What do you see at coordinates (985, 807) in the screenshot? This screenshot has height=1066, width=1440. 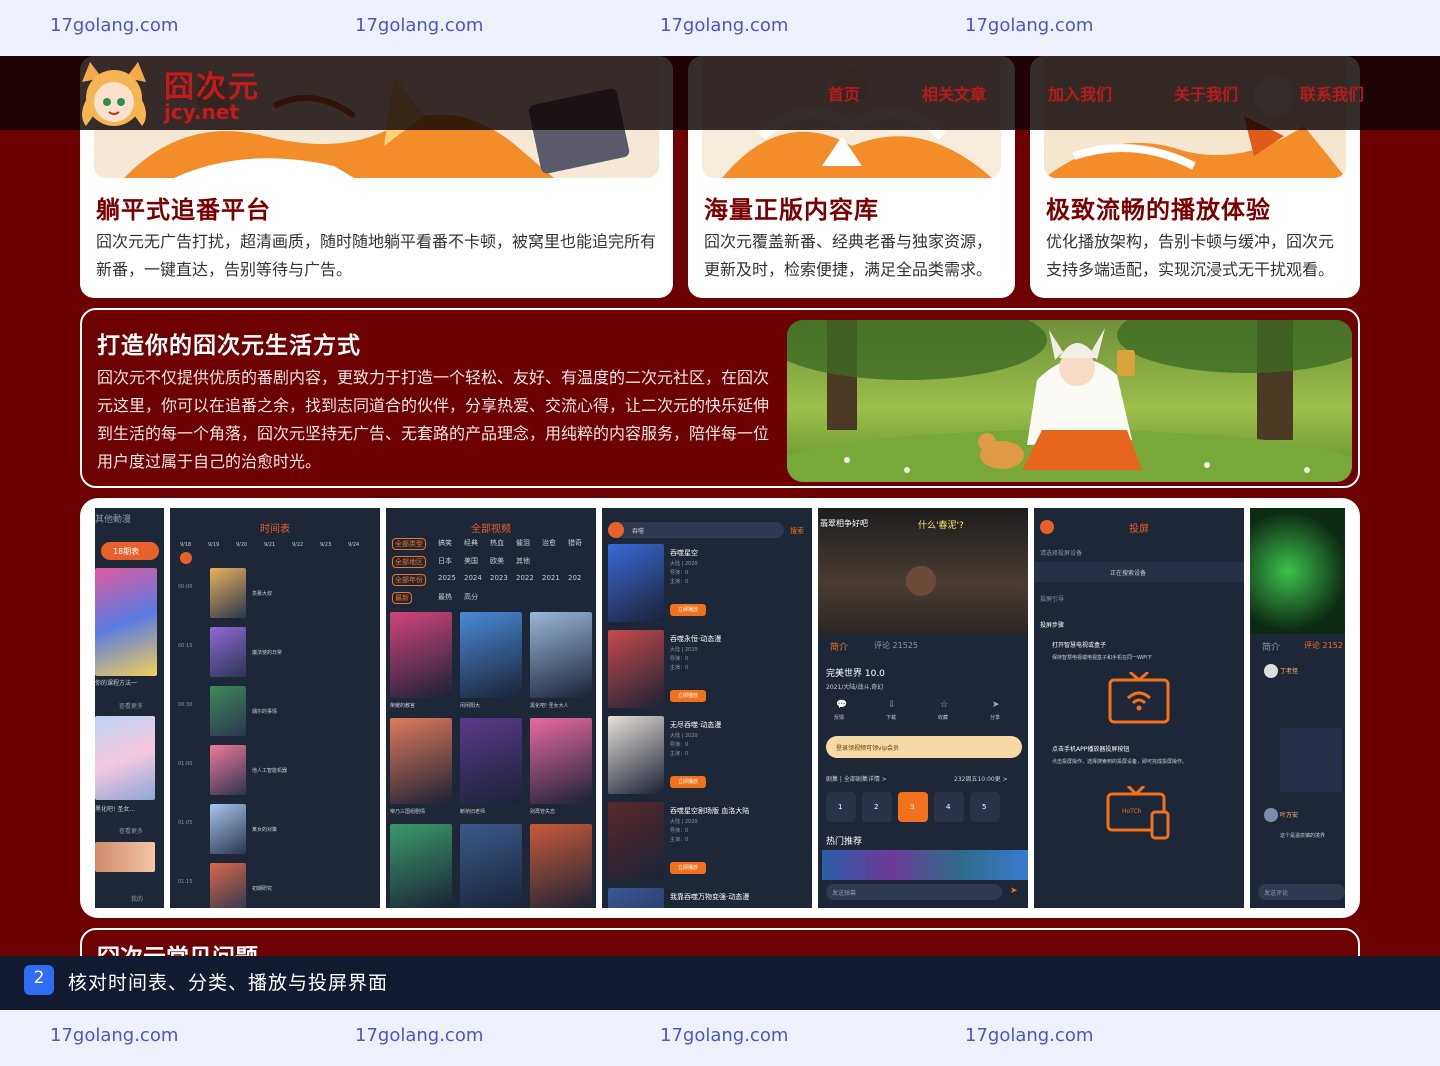 I see `episode-button: 5` at bounding box center [985, 807].